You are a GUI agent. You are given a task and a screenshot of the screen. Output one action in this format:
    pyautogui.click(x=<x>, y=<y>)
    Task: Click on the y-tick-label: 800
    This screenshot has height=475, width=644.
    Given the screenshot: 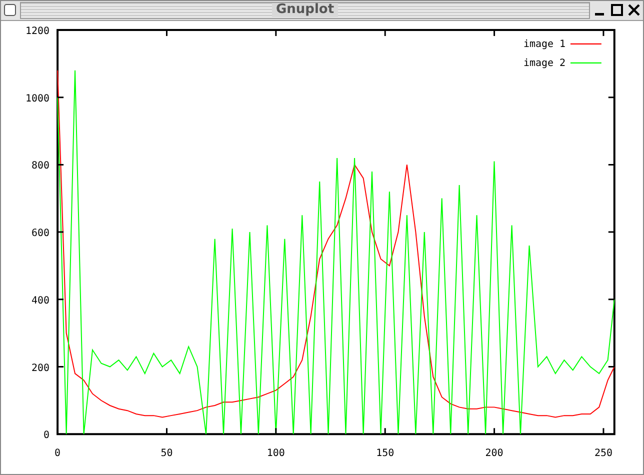 What is the action you would take?
    pyautogui.click(x=41, y=166)
    